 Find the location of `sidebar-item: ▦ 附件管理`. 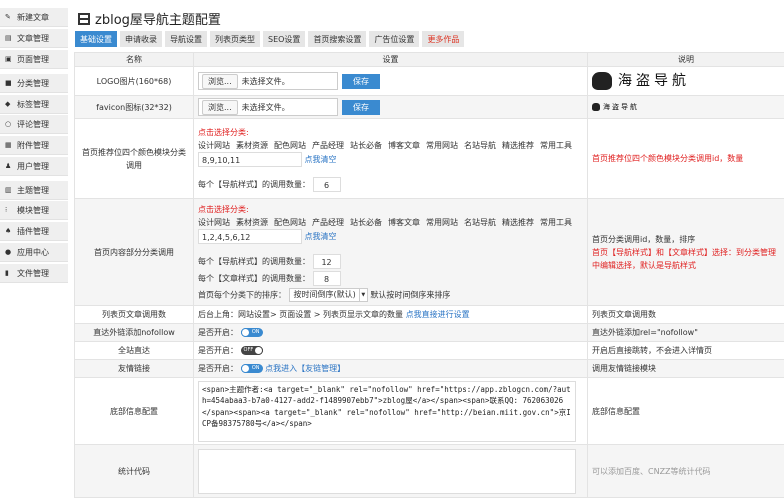

sidebar-item: ▦ 附件管理 is located at coordinates (34, 145).